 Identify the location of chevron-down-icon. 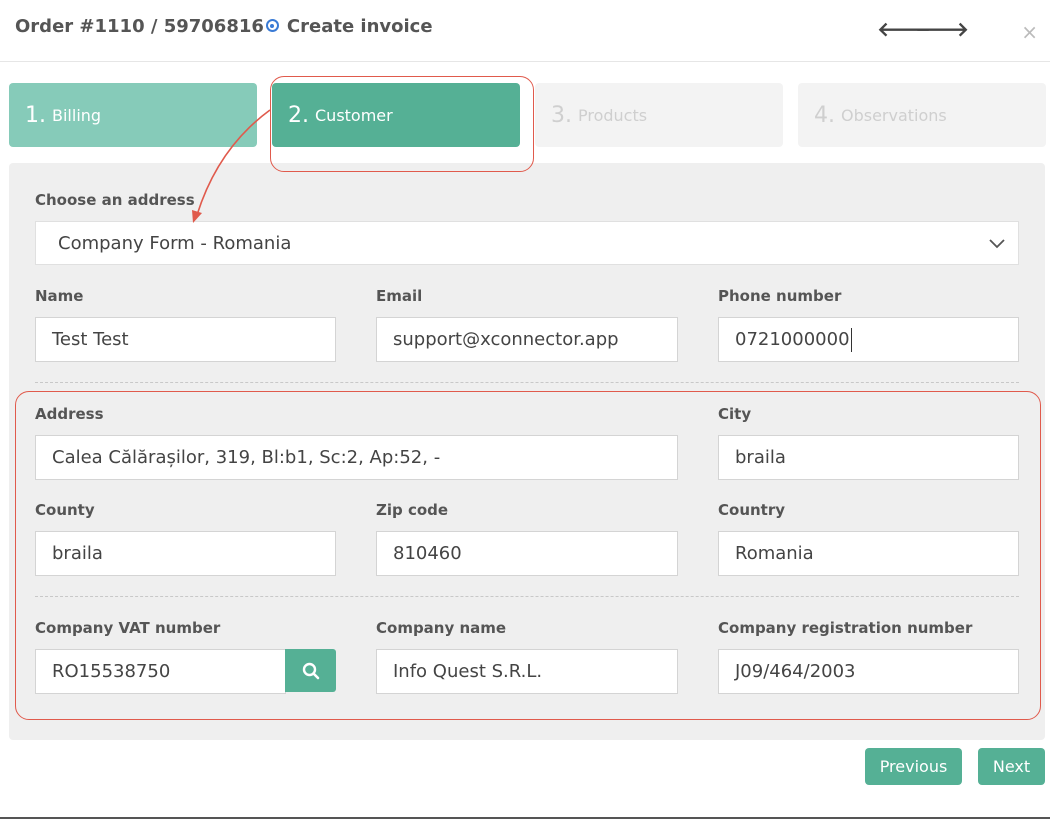
(997, 244).